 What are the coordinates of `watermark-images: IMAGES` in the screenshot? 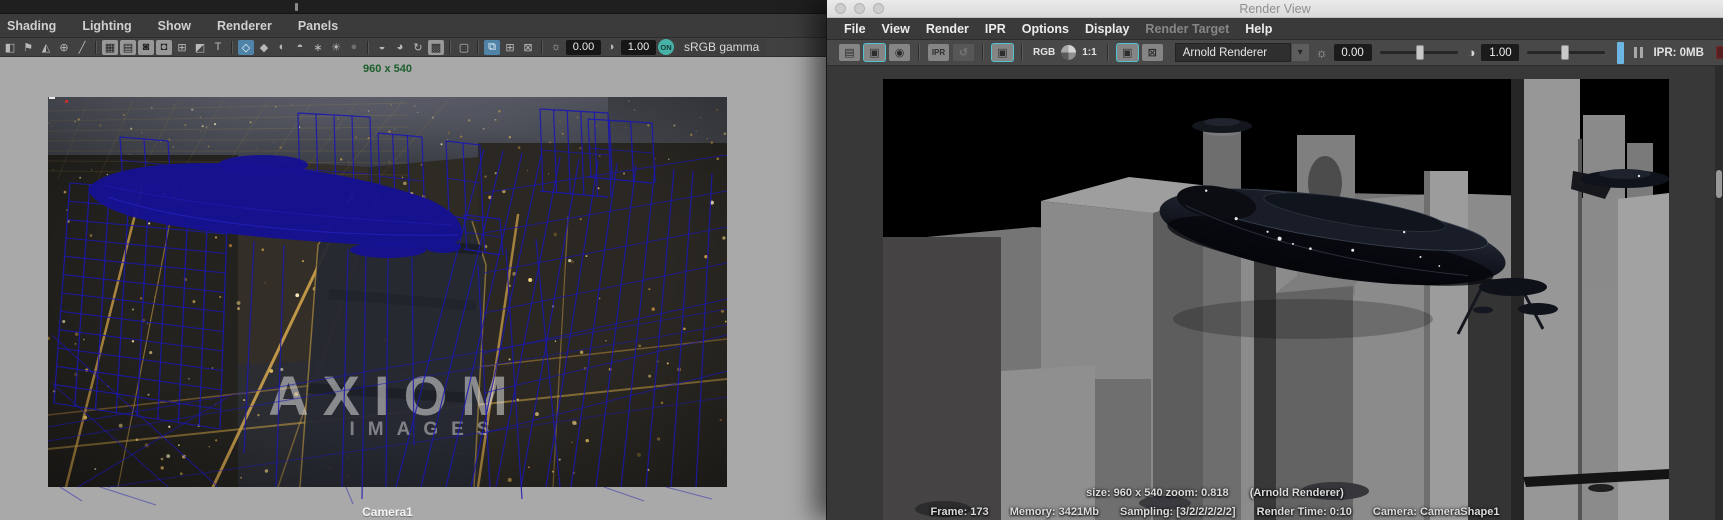 It's located at (426, 429).